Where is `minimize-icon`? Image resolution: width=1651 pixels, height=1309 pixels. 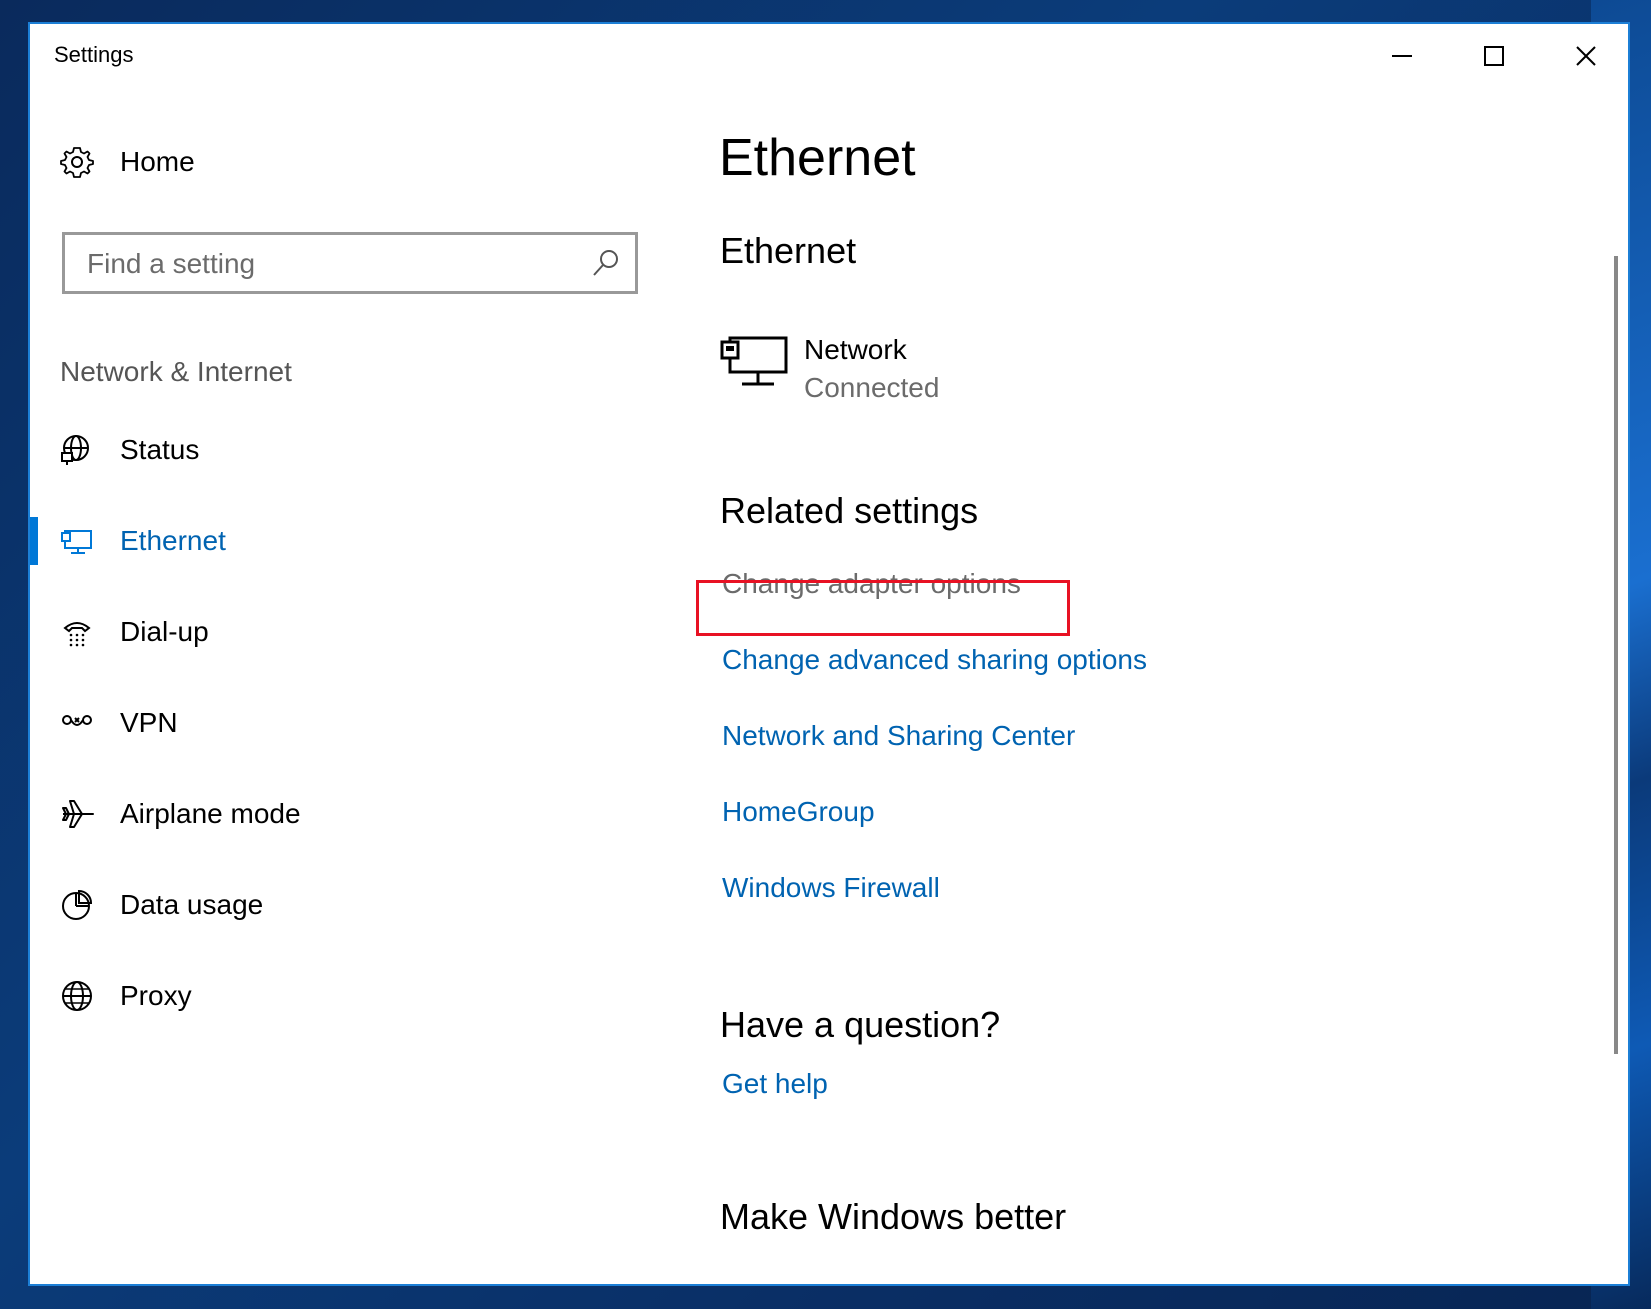 minimize-icon is located at coordinates (1402, 56).